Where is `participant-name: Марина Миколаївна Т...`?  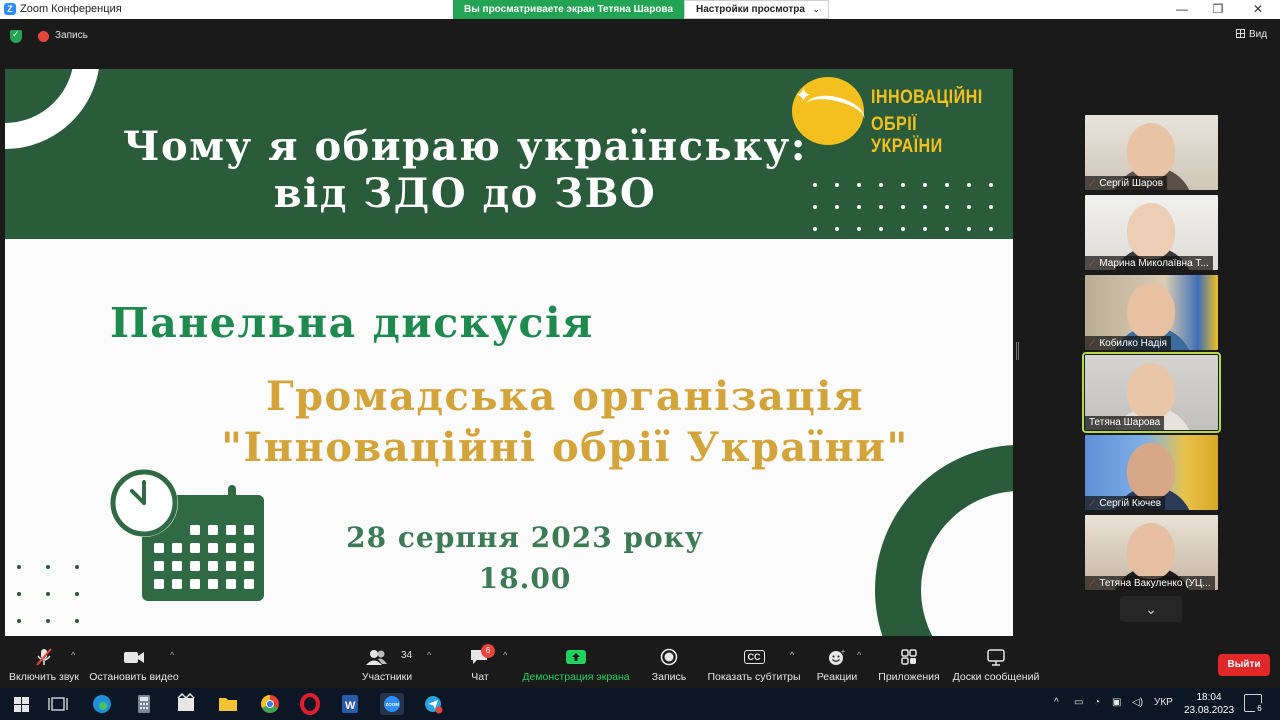 participant-name: Марина Миколаївна Т... is located at coordinates (1154, 263).